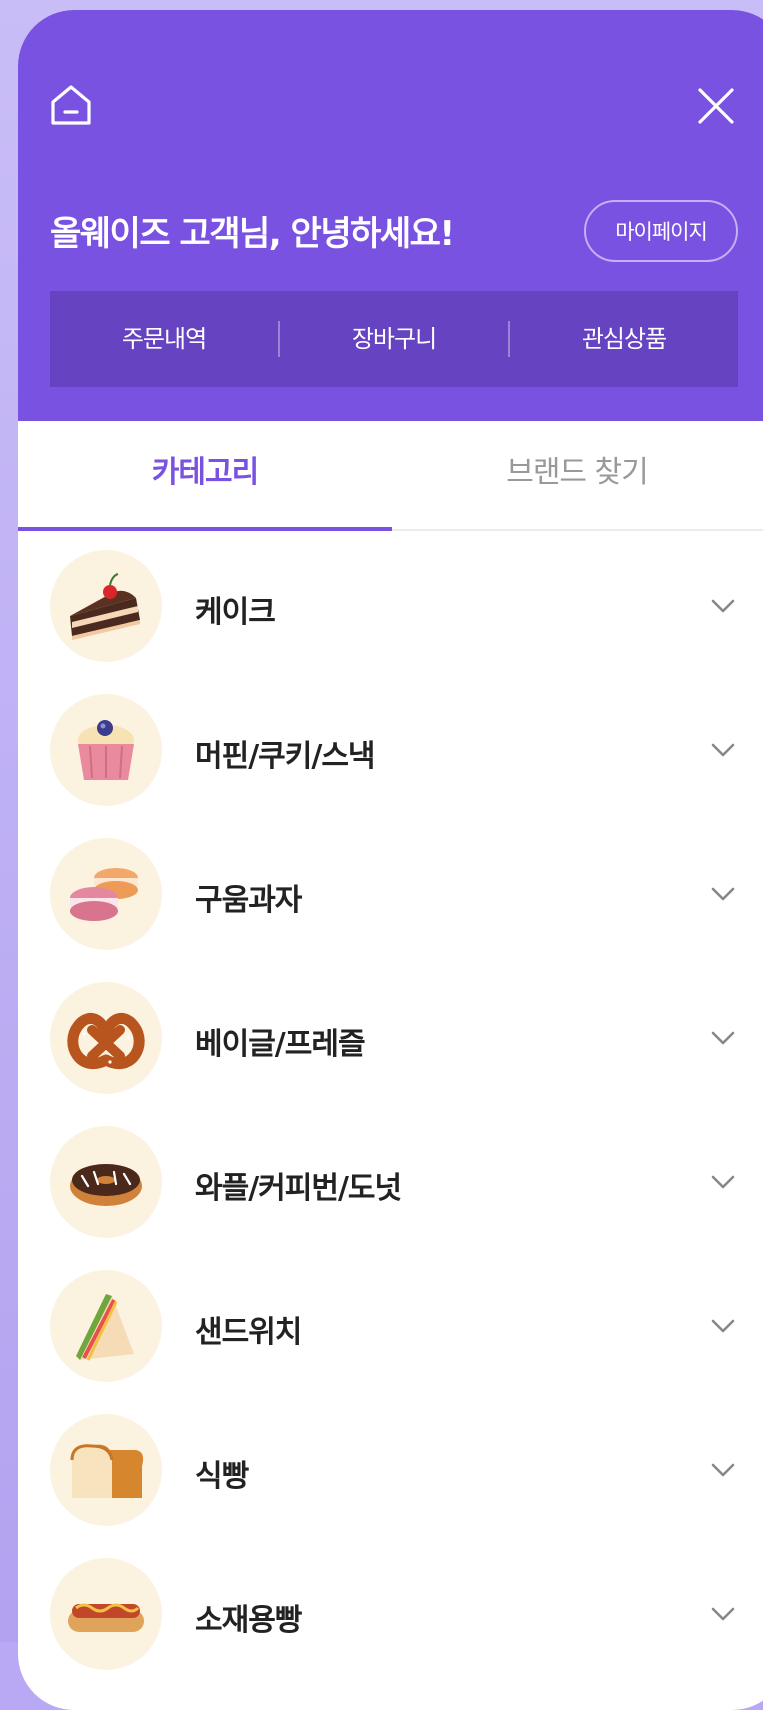  I want to click on category-label: 소재용빵, so click(248, 1620).